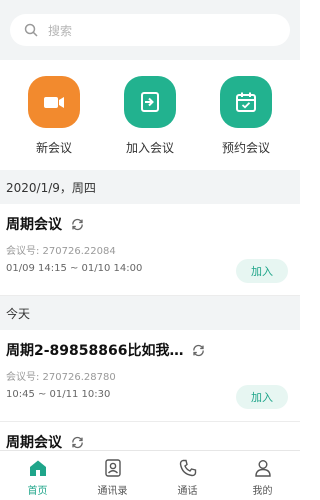  What do you see at coordinates (60, 30) in the screenshot?
I see `search-placeholder: 搜索` at bounding box center [60, 30].